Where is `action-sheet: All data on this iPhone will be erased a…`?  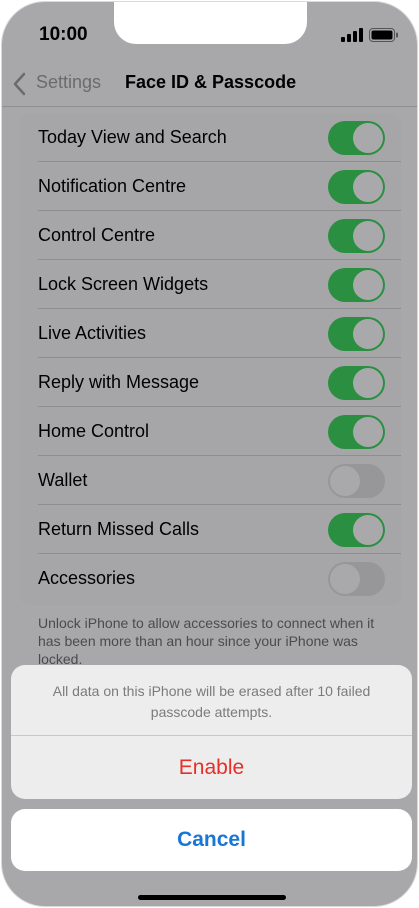
action-sheet: All data on this iPhone will be erased a… is located at coordinates (211, 732).